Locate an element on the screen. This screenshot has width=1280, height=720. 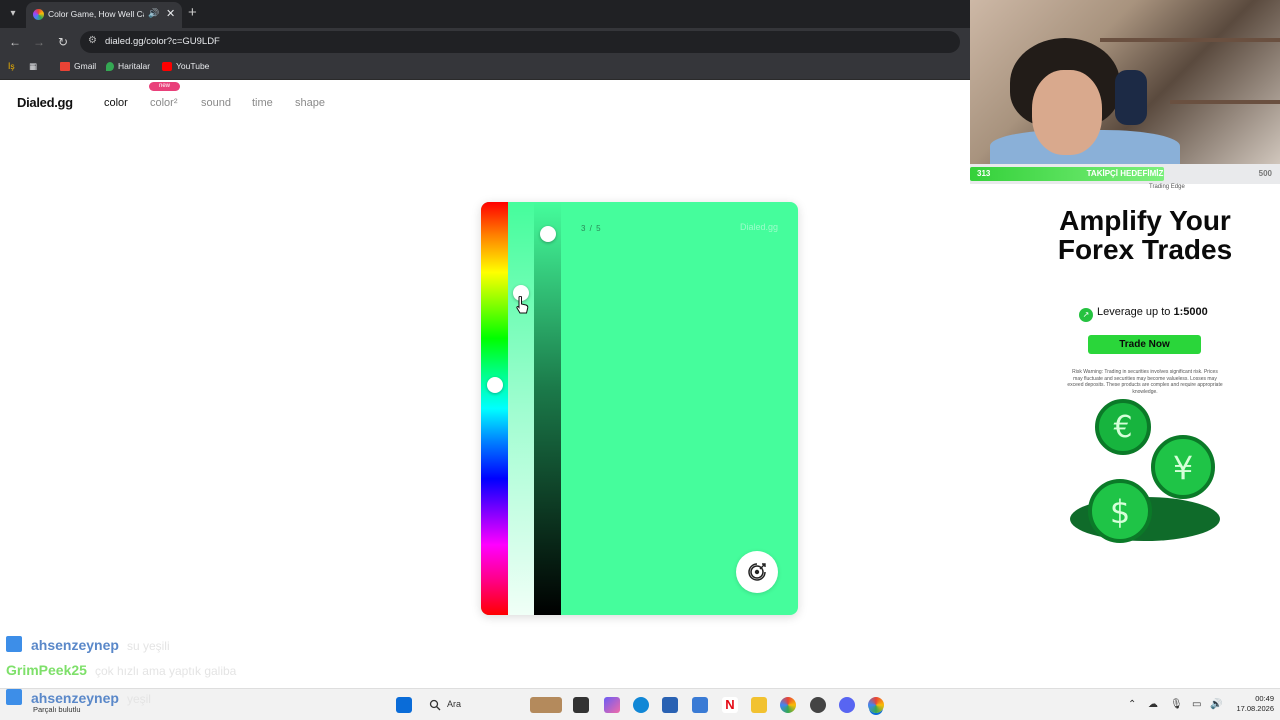
youtube-icon is located at coordinates (167, 66).